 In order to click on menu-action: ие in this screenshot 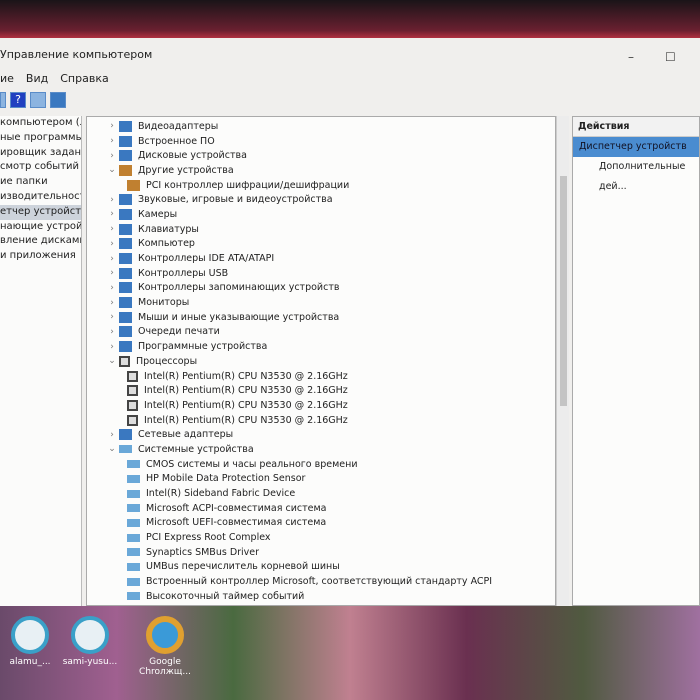, I will do `click(7, 78)`.